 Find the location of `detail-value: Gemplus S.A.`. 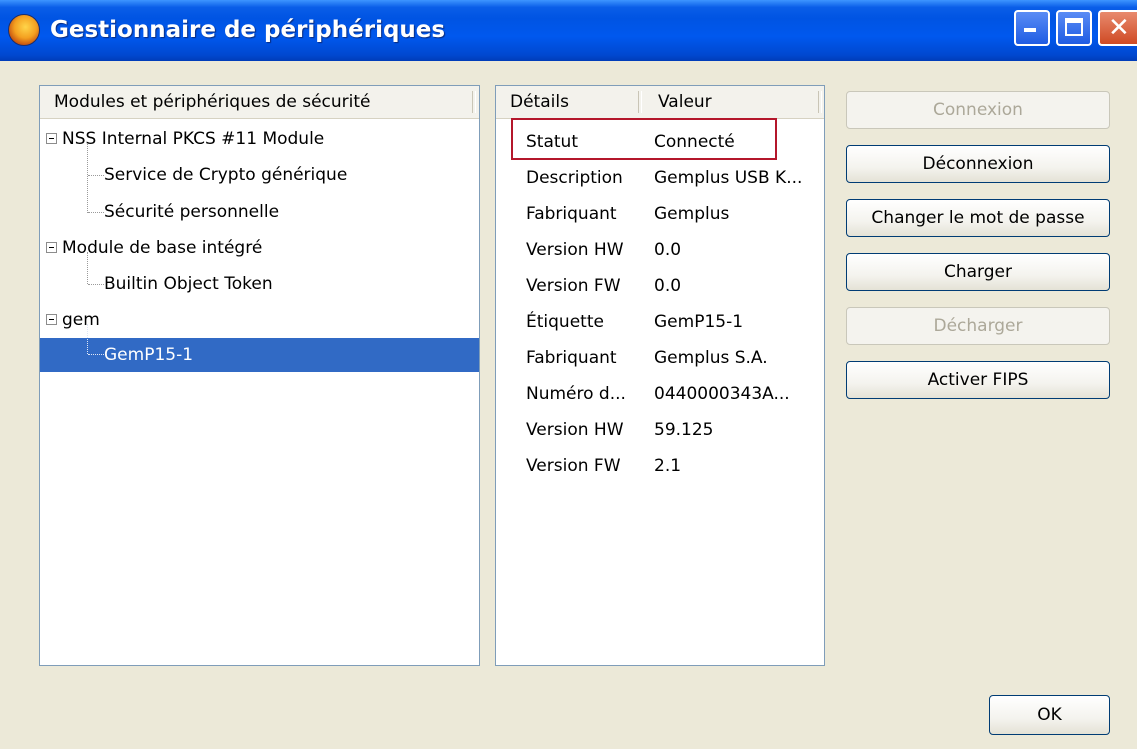

detail-value: Gemplus S.A. is located at coordinates (711, 358).